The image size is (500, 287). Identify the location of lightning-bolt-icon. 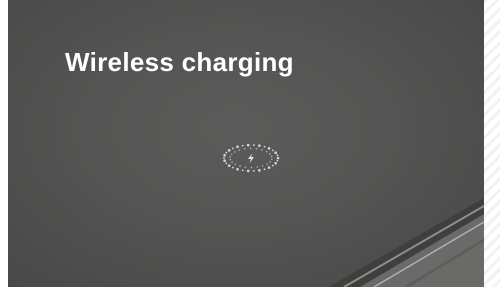
(251, 158).